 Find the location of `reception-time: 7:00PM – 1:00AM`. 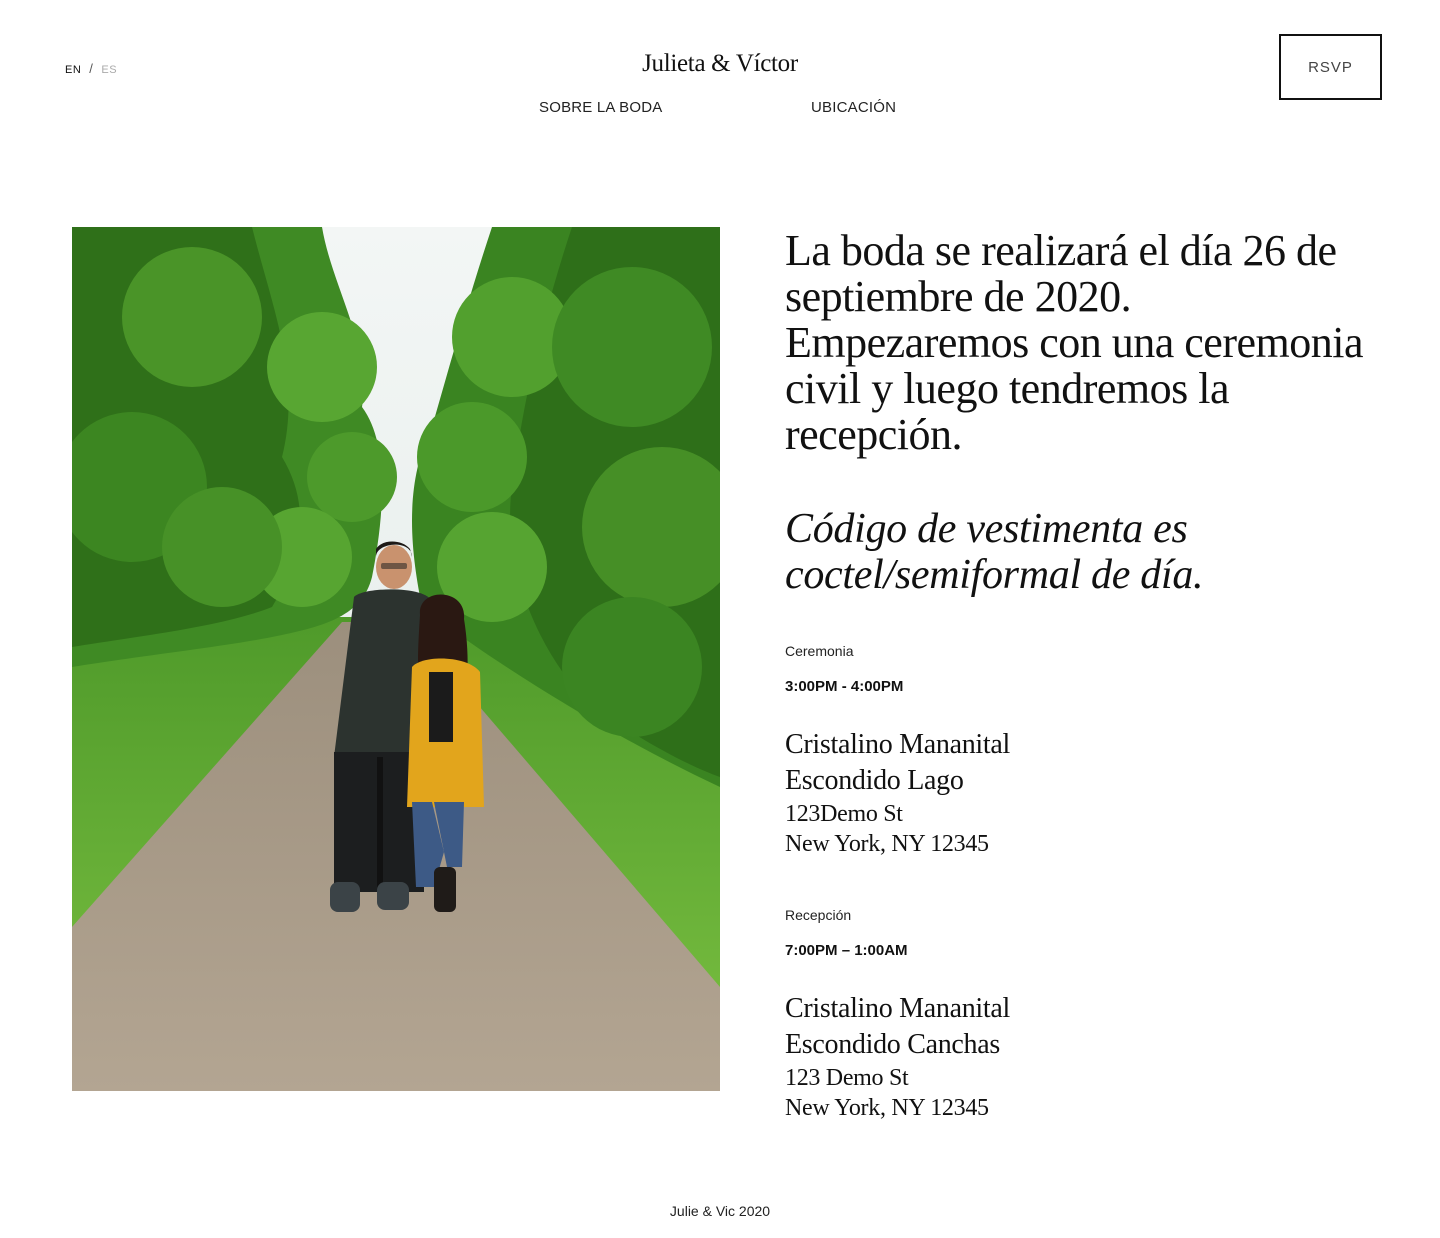

reception-time: 7:00PM – 1:00AM is located at coordinates (846, 950).